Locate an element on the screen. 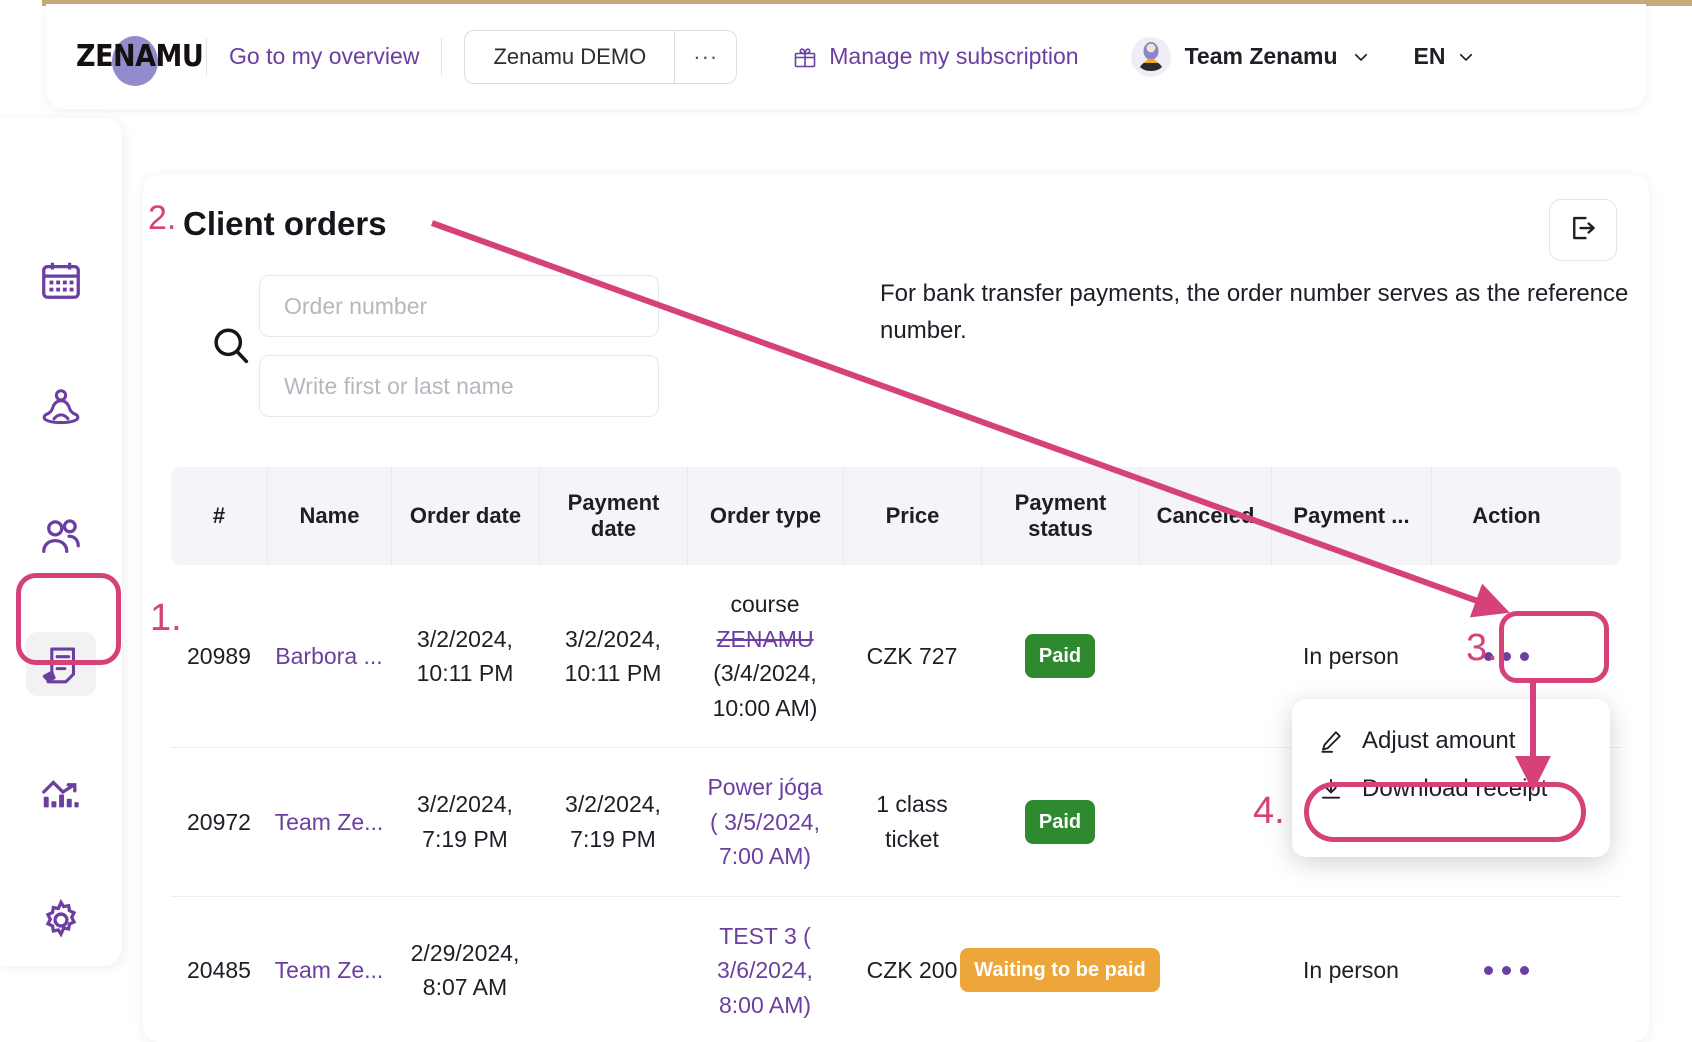 This screenshot has height=1042, width=1692. order-type-detail: ( 3/5/2024, 7:00 AM) is located at coordinates (765, 839).